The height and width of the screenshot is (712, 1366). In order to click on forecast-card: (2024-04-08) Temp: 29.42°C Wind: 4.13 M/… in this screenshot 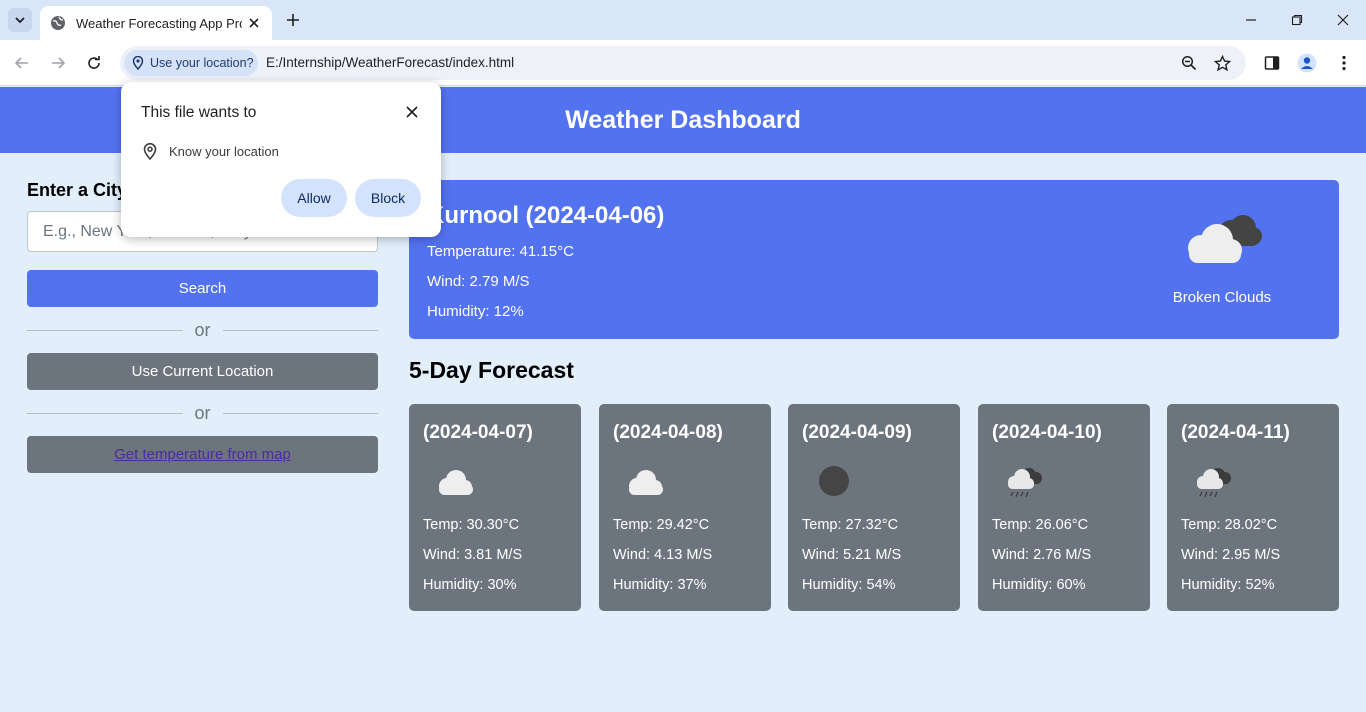, I will do `click(685, 507)`.